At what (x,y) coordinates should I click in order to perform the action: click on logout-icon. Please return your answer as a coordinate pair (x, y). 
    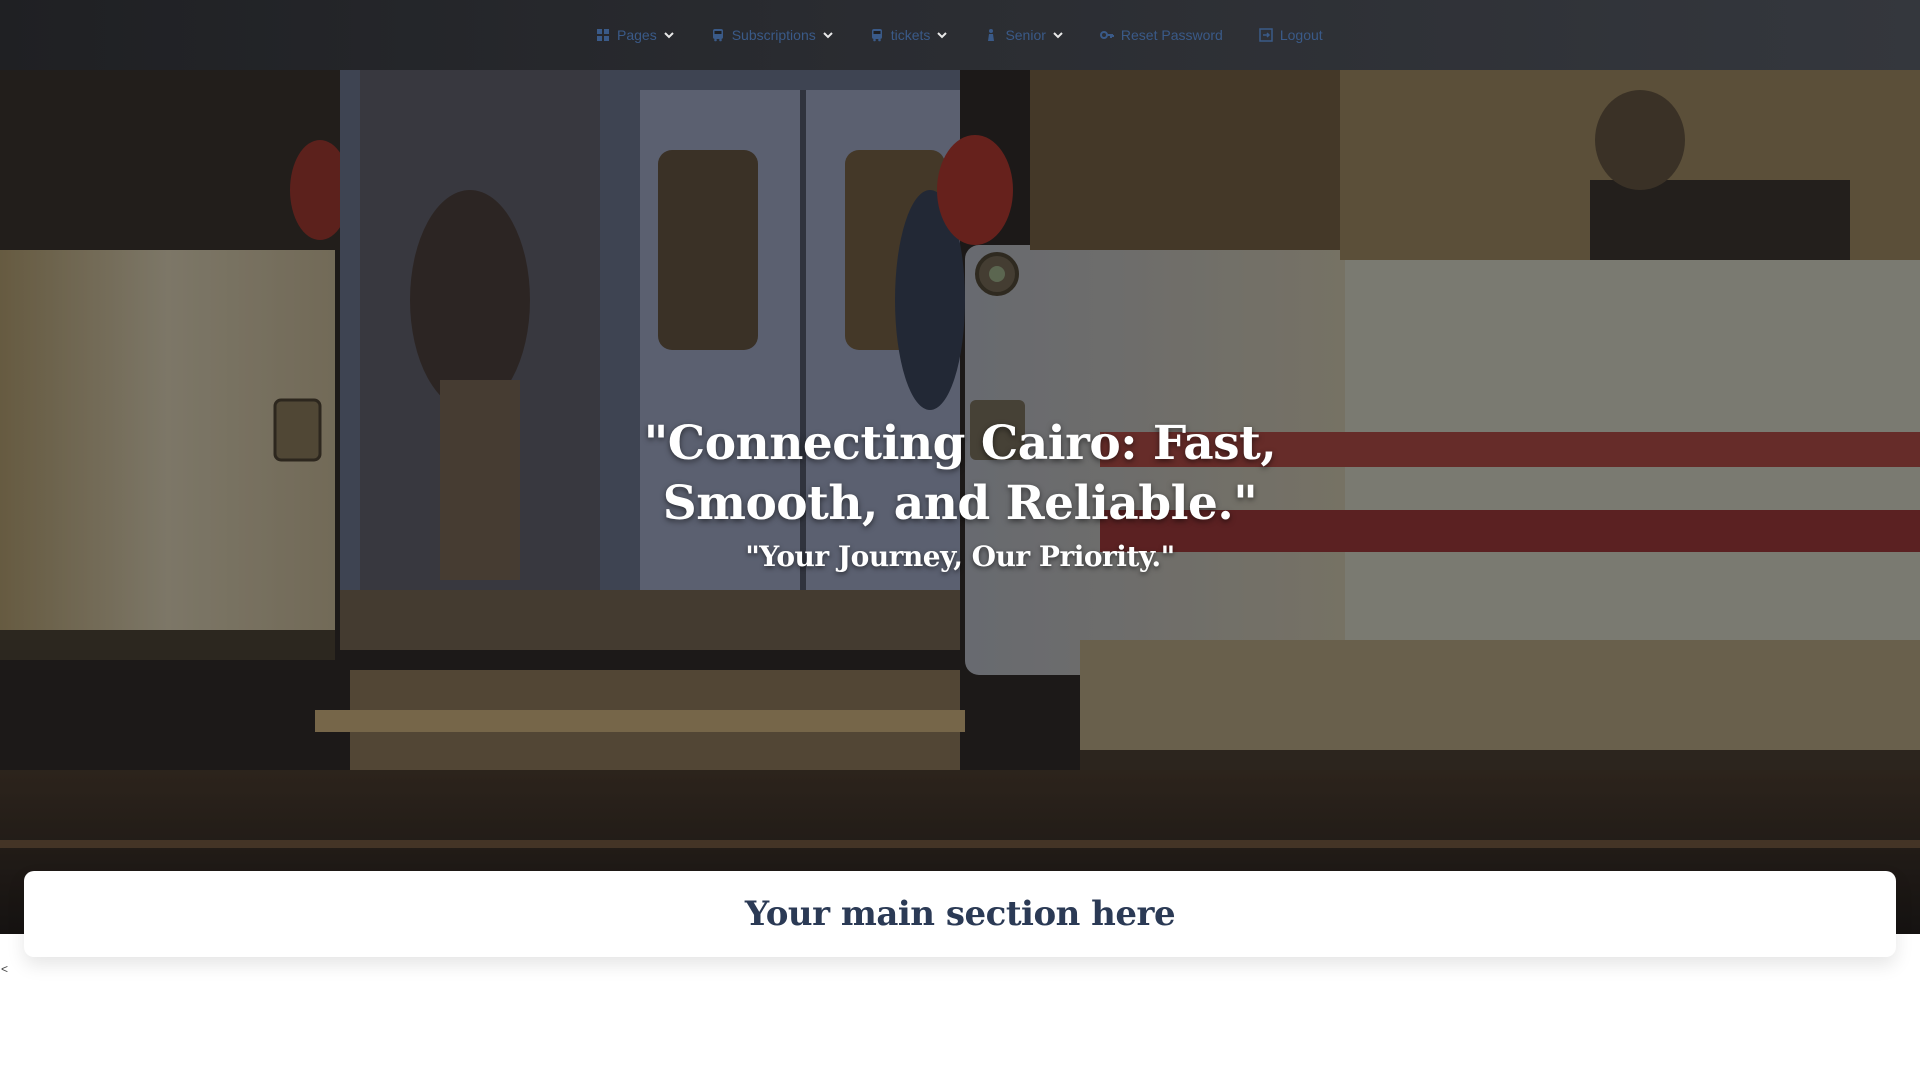
    Looking at the image, I should click on (1266, 35).